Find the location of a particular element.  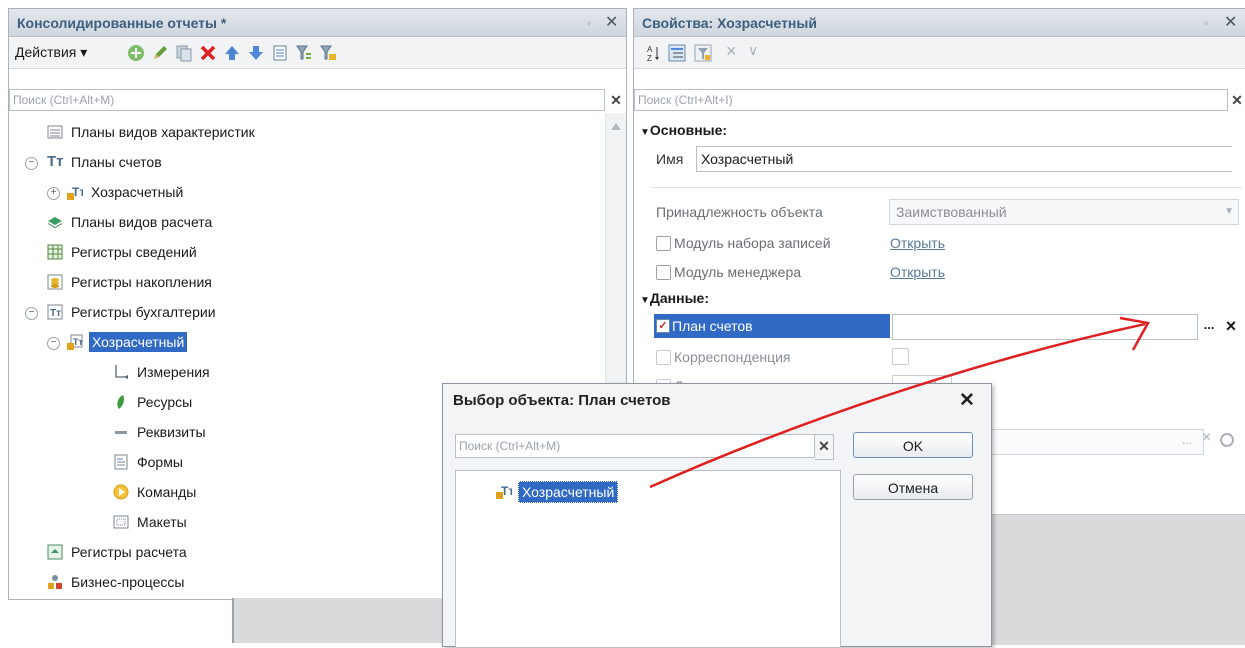

name-field: Хозрасчетный is located at coordinates (964, 159).